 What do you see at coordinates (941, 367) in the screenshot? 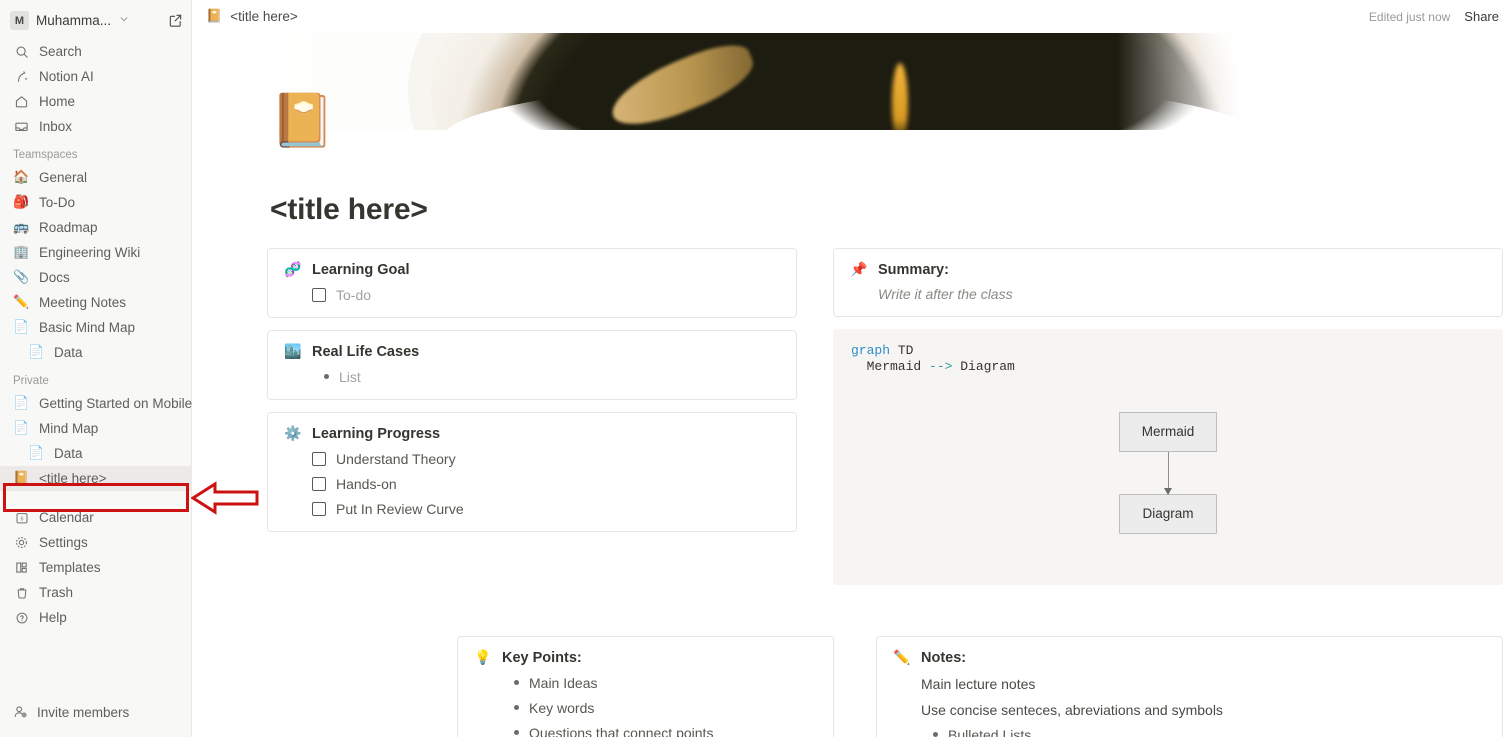
I see `code-arrow: -->` at bounding box center [941, 367].